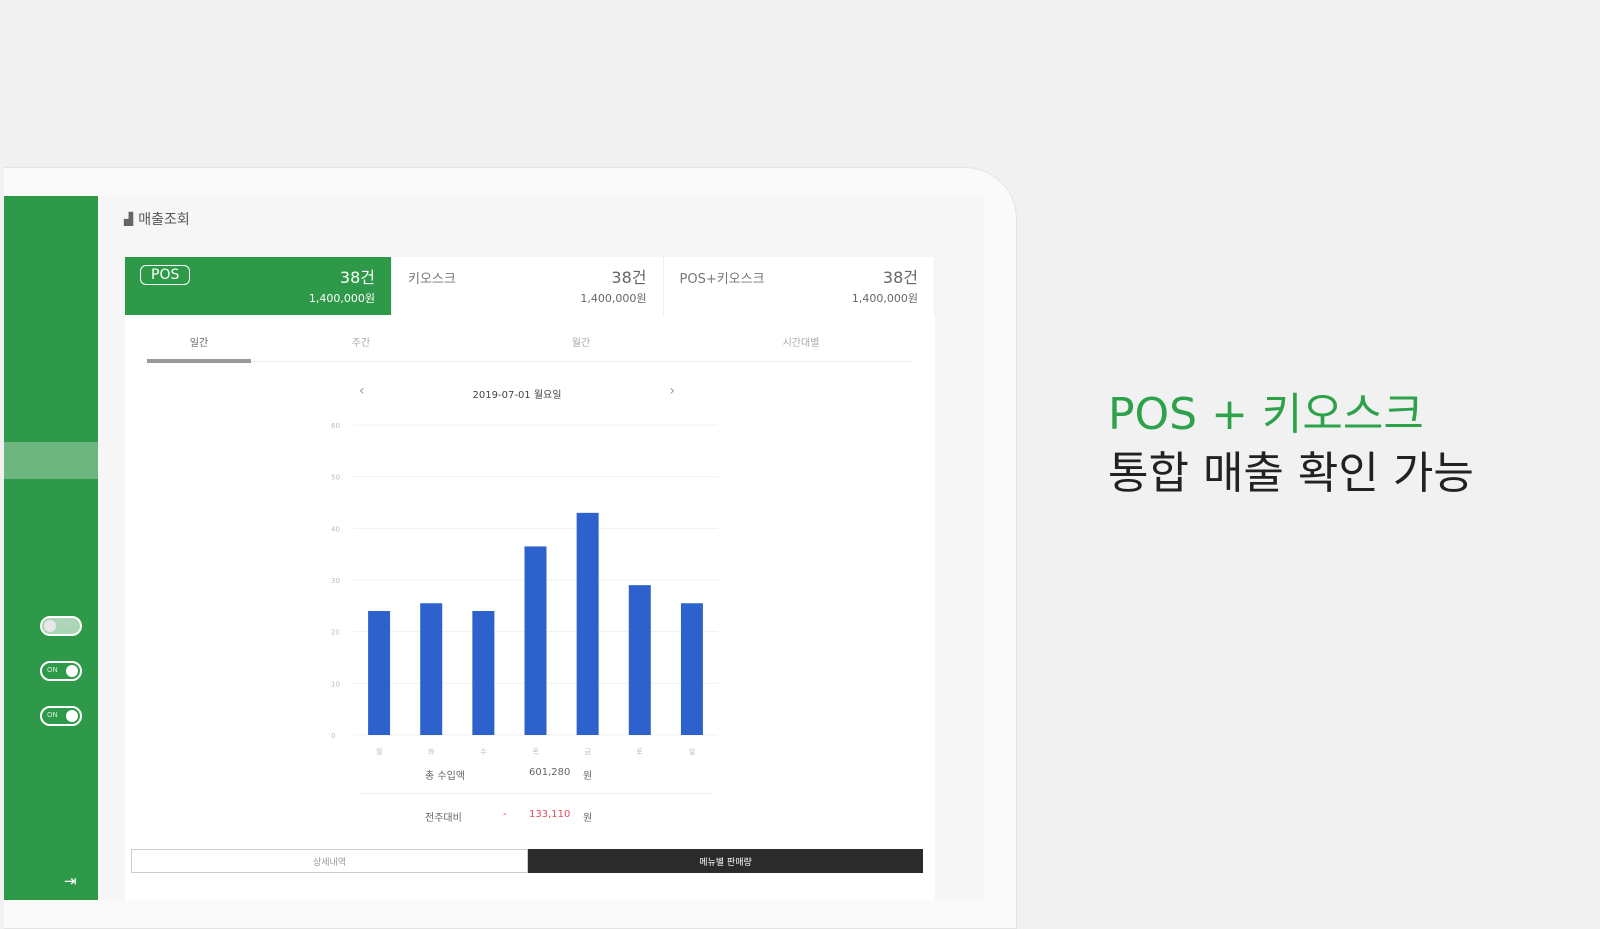 The width and height of the screenshot is (1600, 929). I want to click on tab-daily: 일간, so click(199, 345).